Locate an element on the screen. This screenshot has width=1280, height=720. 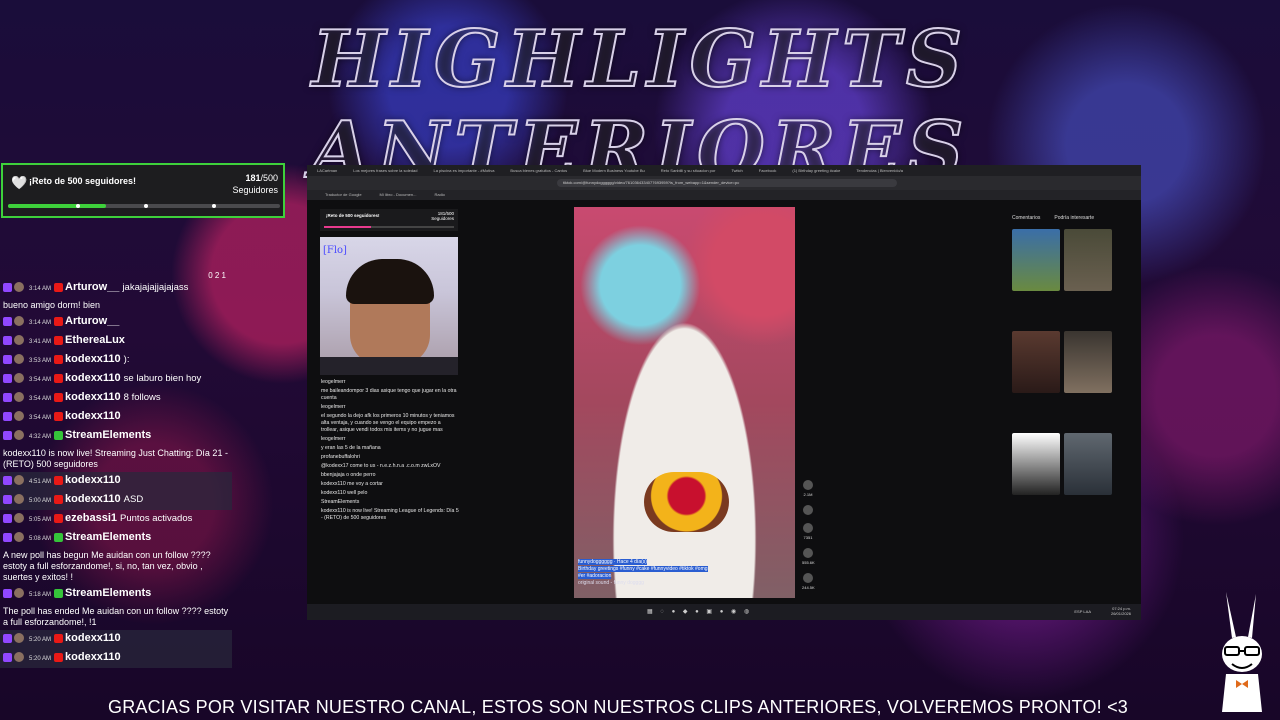
action-item: 244.5K is located at coordinates (808, 581).